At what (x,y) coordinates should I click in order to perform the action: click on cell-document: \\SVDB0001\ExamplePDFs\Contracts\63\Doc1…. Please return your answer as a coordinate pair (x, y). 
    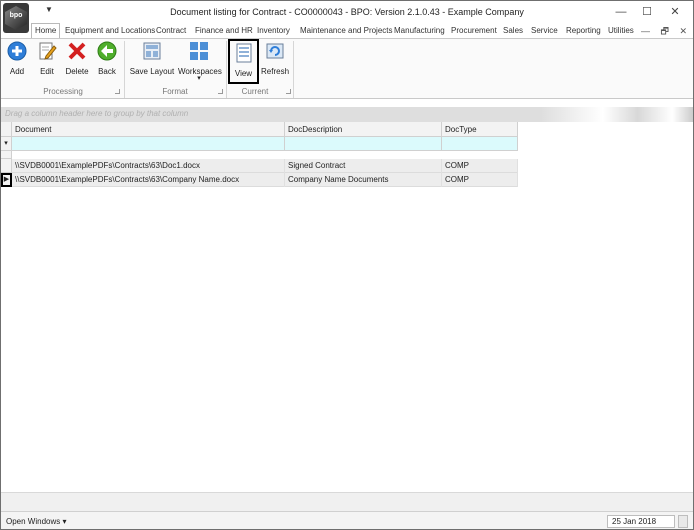
    Looking at the image, I should click on (148, 166).